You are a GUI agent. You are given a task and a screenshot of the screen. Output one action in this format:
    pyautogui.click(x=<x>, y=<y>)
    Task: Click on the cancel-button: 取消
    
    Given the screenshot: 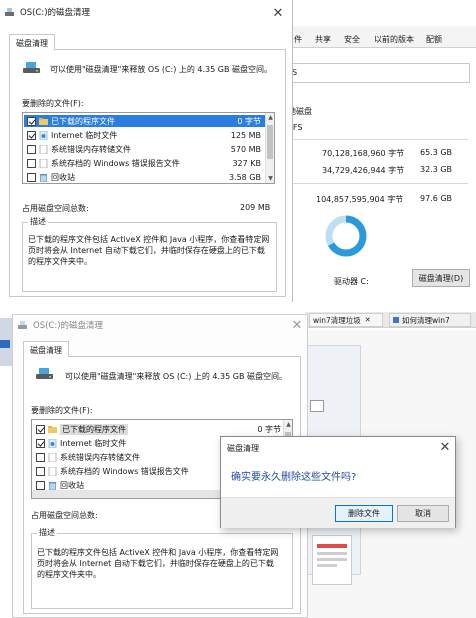 What is the action you would take?
    pyautogui.click(x=423, y=513)
    